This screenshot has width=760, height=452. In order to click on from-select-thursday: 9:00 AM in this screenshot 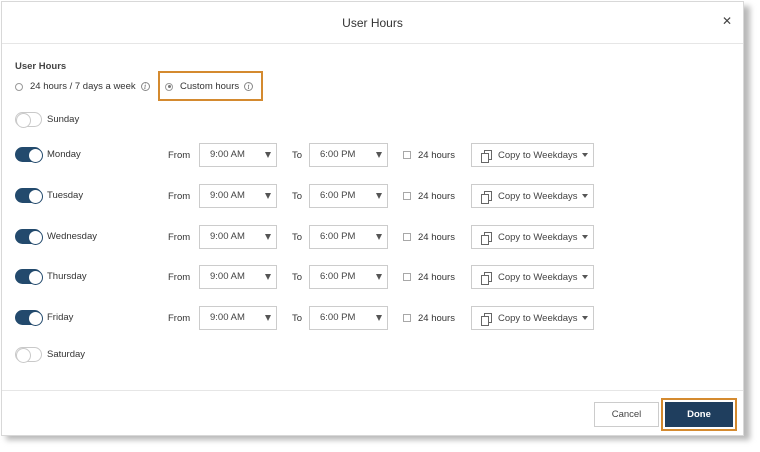, I will do `click(238, 277)`.